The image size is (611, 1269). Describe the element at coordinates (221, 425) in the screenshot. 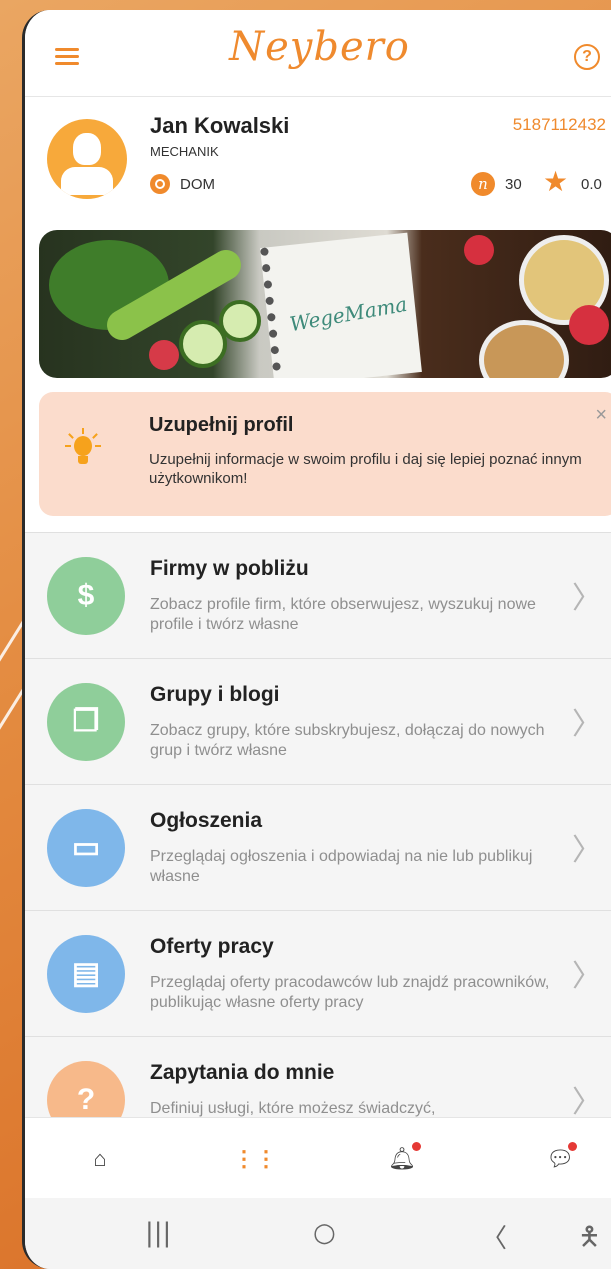

I see `notice-title: Uzupełnij profil` at that location.